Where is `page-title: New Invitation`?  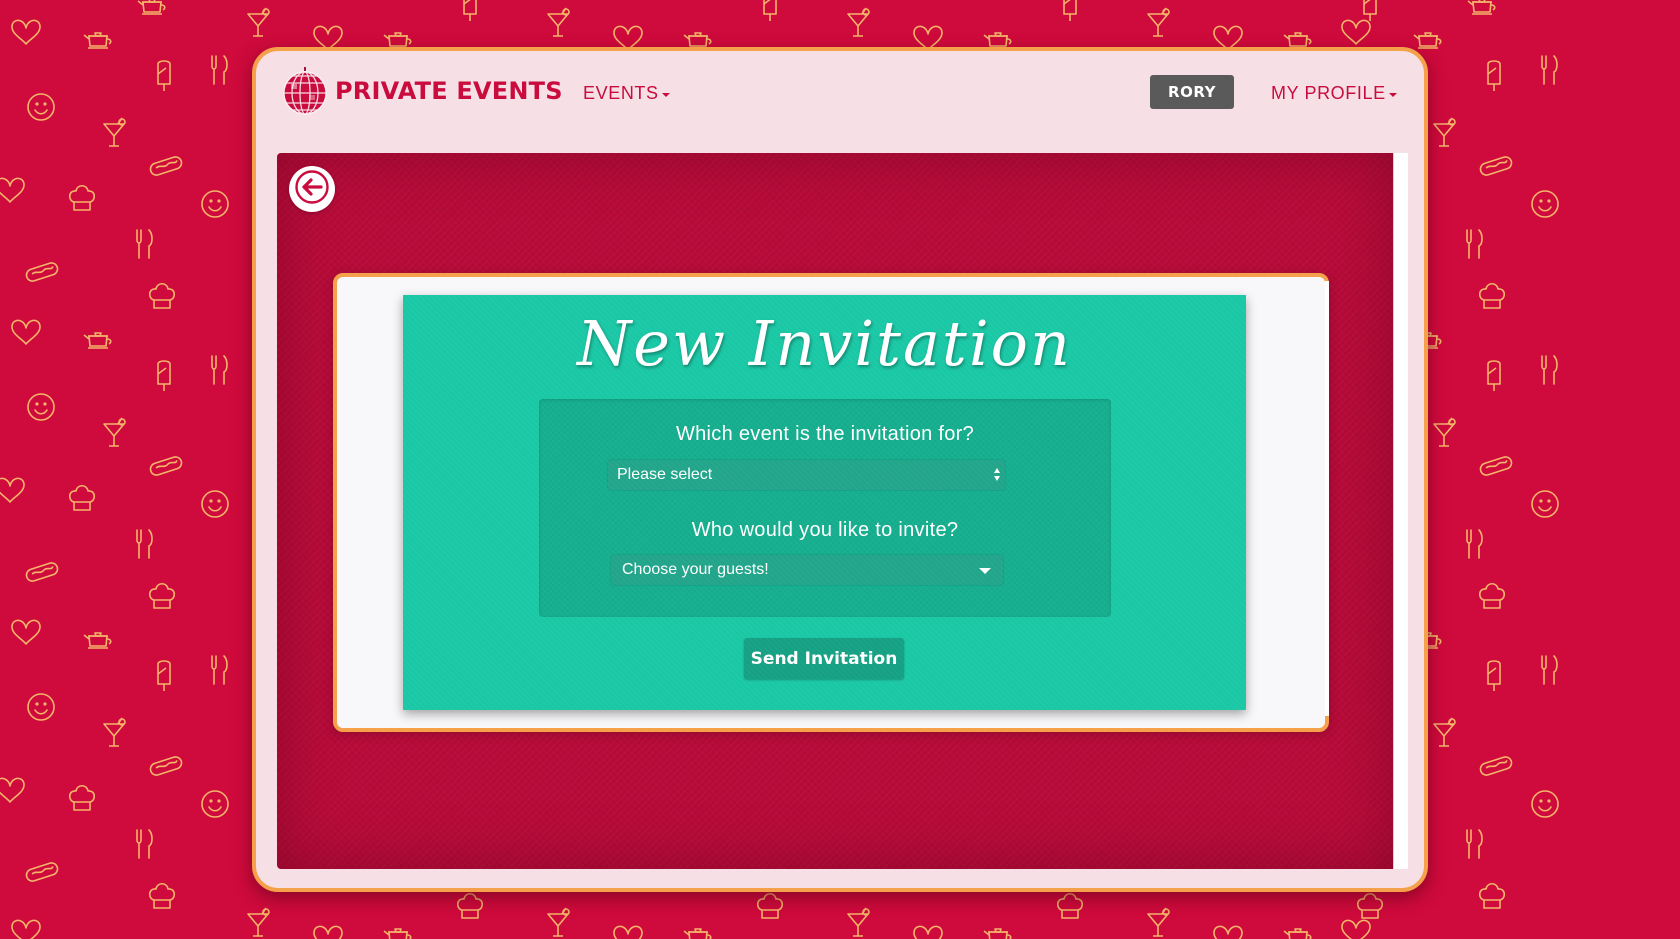
page-title: New Invitation is located at coordinates (824, 343).